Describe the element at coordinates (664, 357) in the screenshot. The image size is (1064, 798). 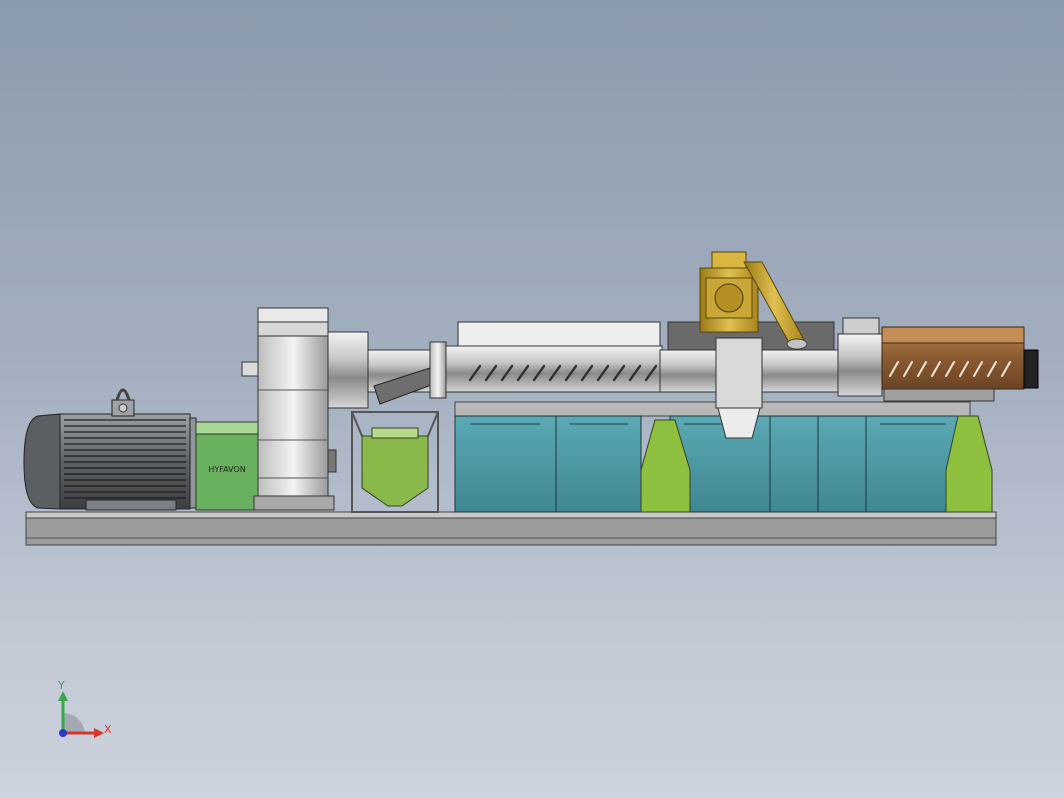
I see `extruder-barrel` at that location.